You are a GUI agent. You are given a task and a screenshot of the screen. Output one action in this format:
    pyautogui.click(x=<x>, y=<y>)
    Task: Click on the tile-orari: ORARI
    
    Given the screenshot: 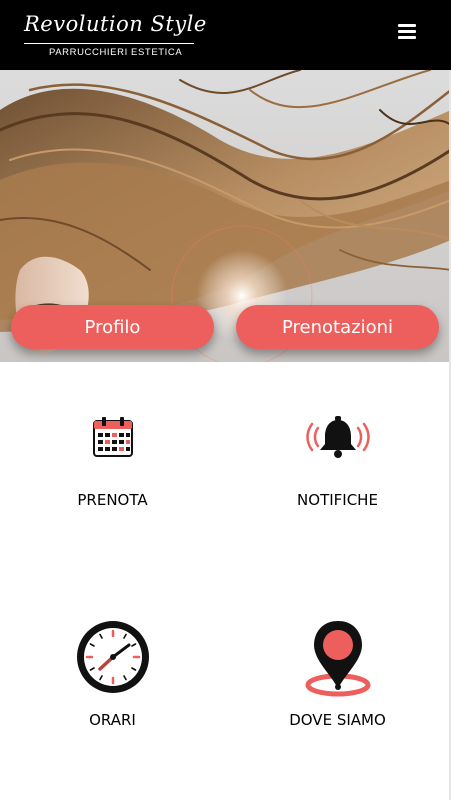 What is the action you would take?
    pyautogui.click(x=112, y=700)
    